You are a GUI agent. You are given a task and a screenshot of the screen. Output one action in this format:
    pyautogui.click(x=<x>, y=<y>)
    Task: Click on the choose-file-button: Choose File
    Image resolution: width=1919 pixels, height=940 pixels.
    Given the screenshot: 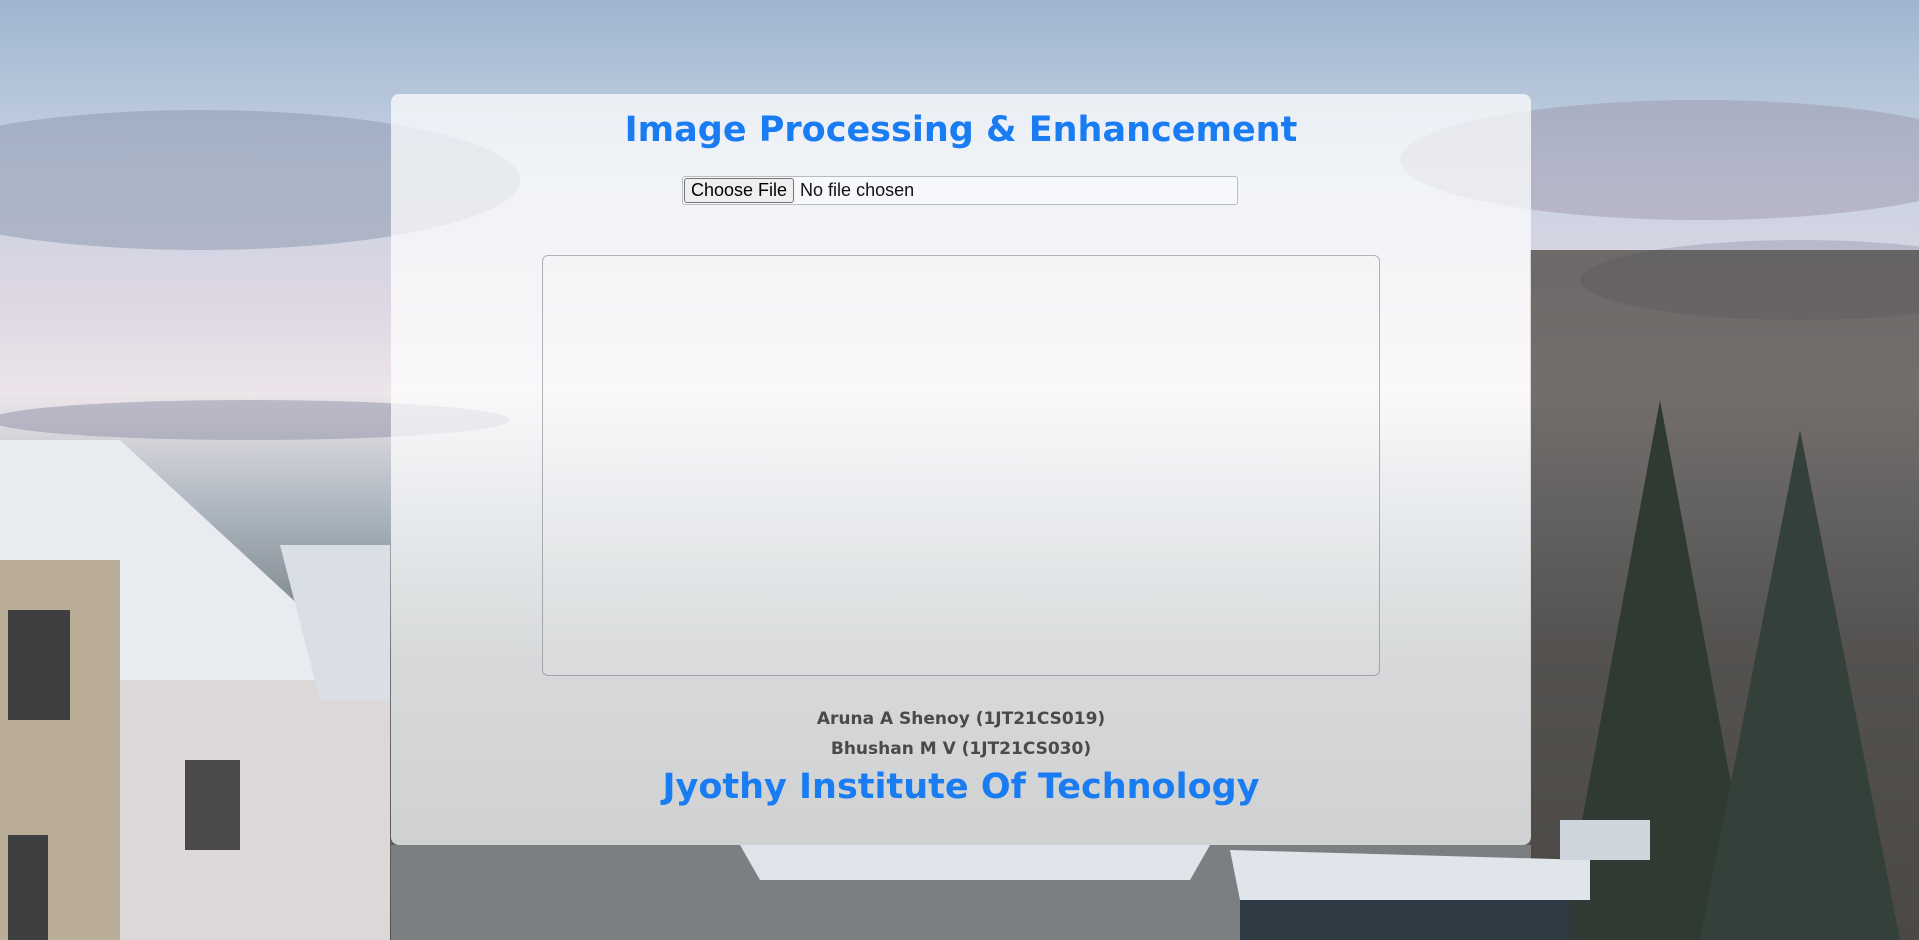 What is the action you would take?
    pyautogui.click(x=739, y=190)
    